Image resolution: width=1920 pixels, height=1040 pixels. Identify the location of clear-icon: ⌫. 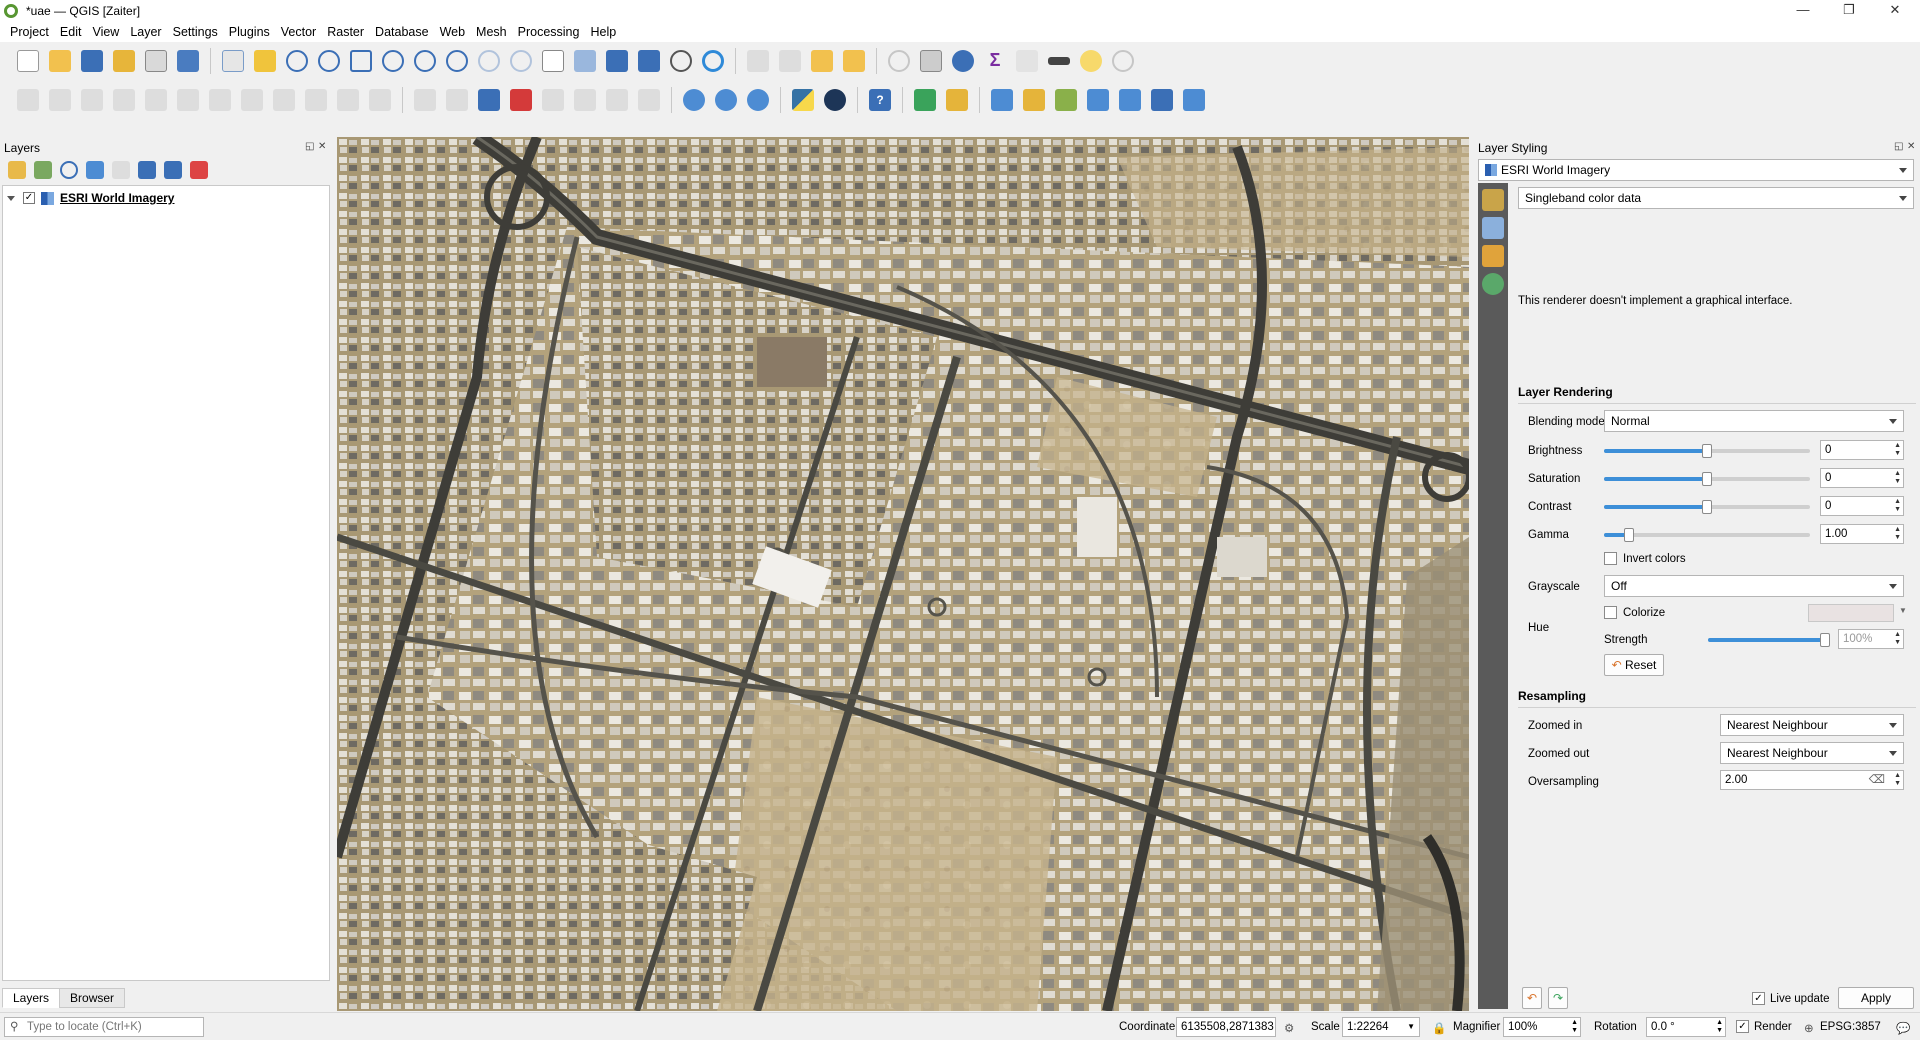
(1877, 780).